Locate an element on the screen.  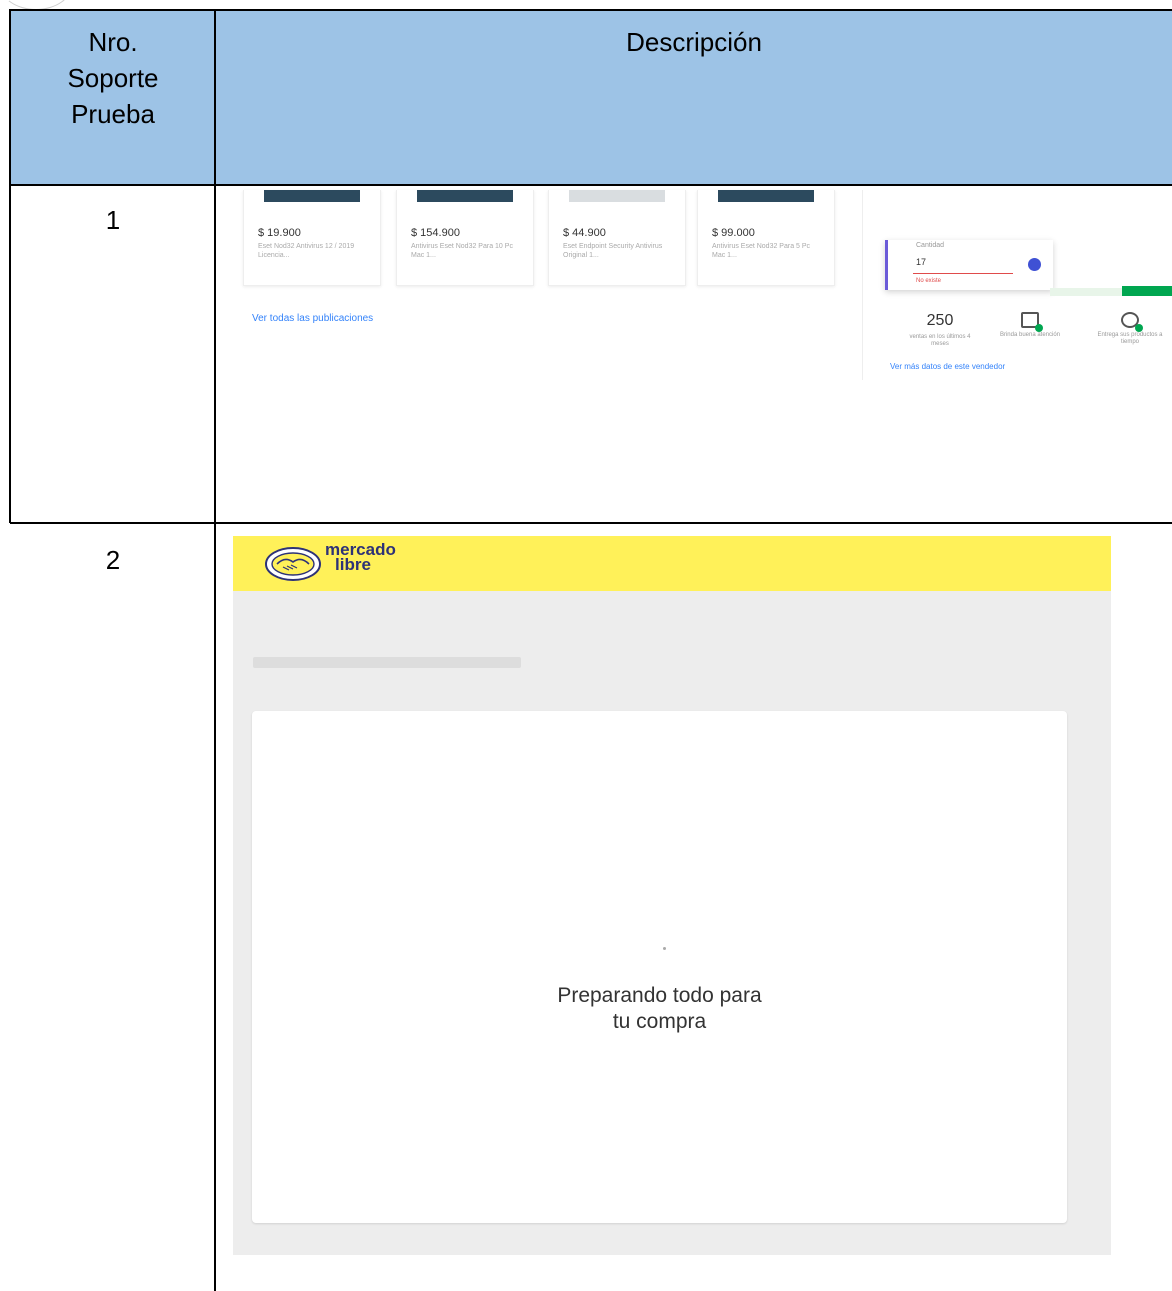
stat-delivery: Entrega sus productos a tiempo is located at coordinates (1130, 329).